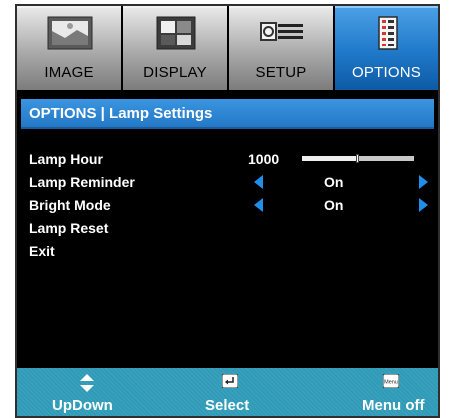  I want to click on menu-item-lamp-hour: Lamp Hour 1000, so click(231, 160).